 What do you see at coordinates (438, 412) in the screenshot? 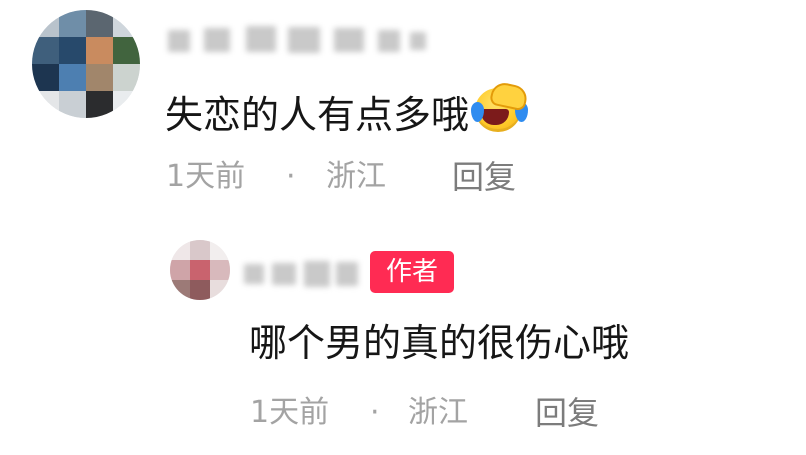
I see `reply-location: 浙江` at bounding box center [438, 412].